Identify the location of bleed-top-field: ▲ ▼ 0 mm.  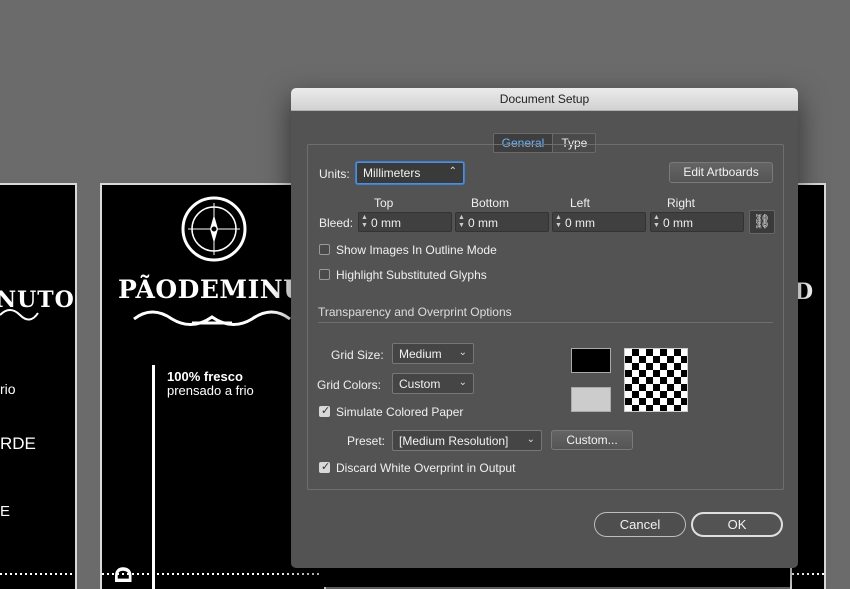
(405, 222).